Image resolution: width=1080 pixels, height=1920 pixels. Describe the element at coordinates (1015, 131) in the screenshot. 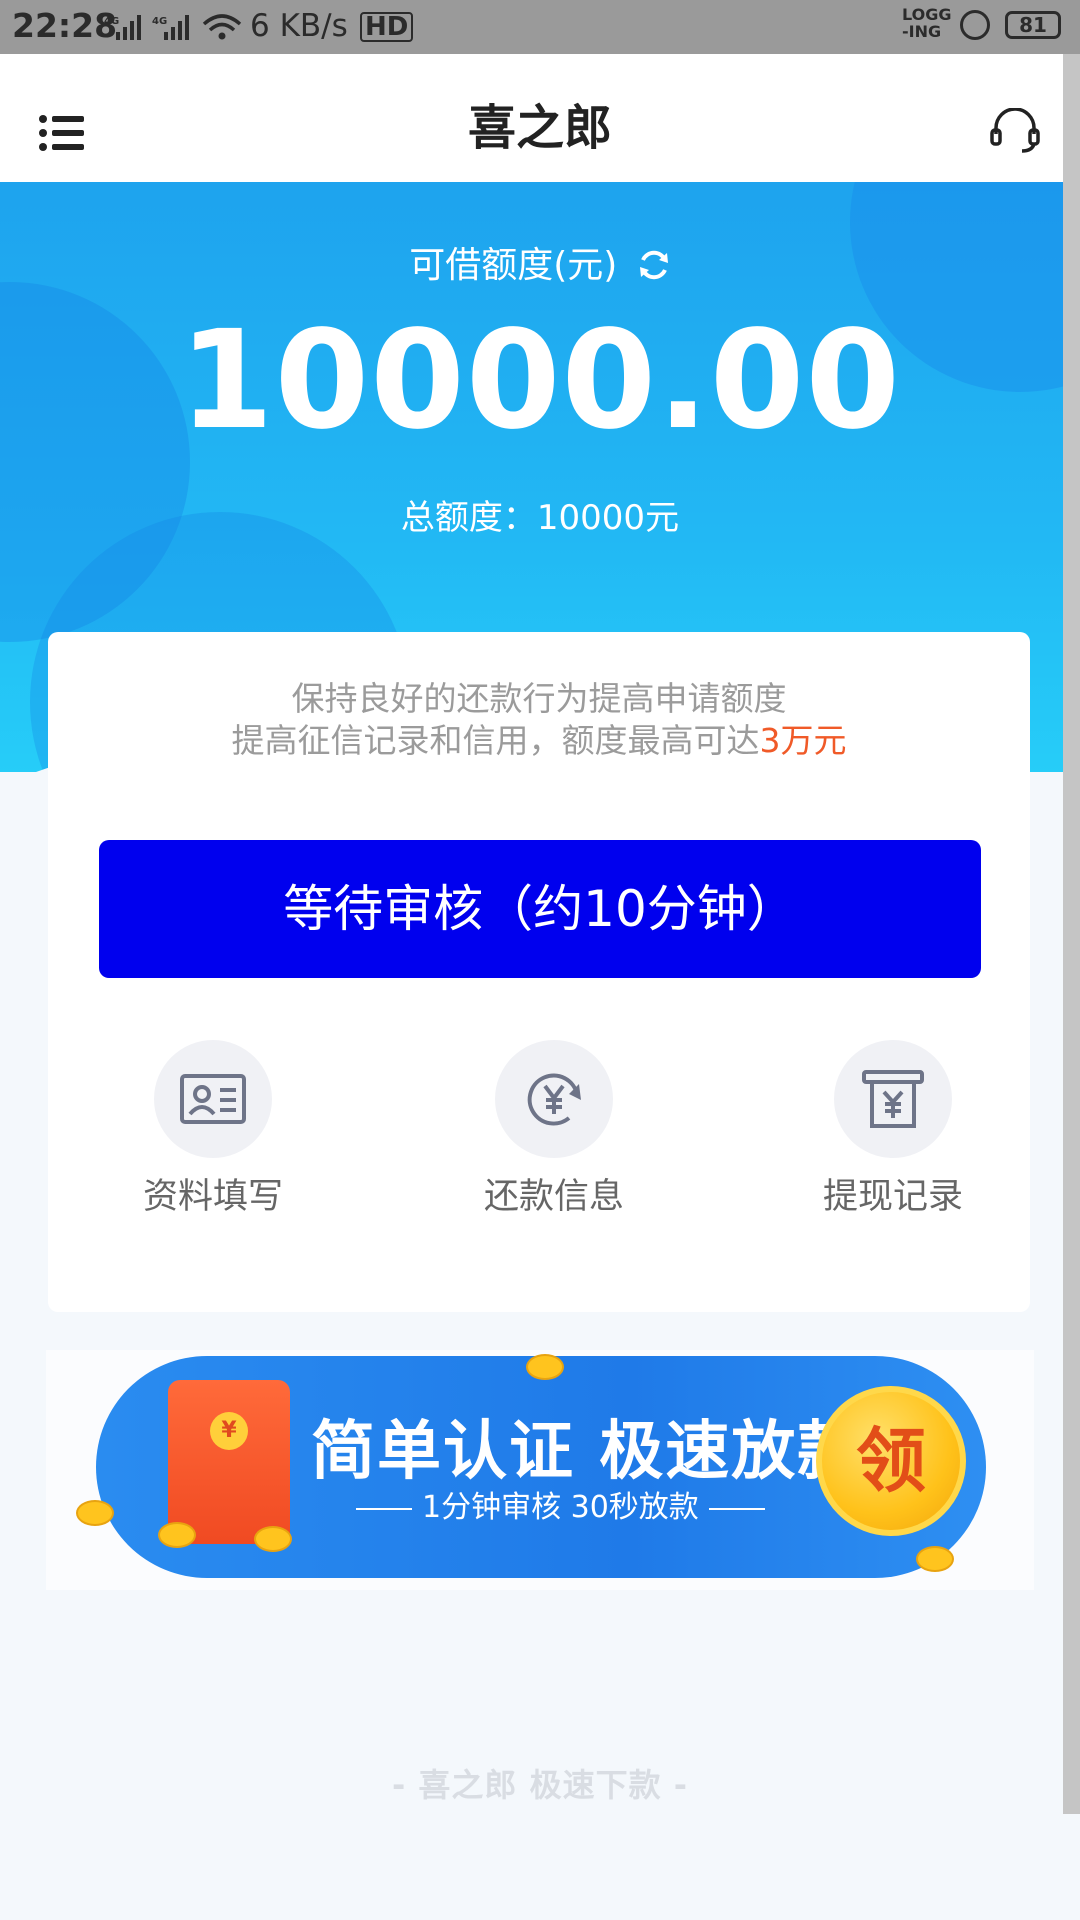

I see `headset-icon` at that location.